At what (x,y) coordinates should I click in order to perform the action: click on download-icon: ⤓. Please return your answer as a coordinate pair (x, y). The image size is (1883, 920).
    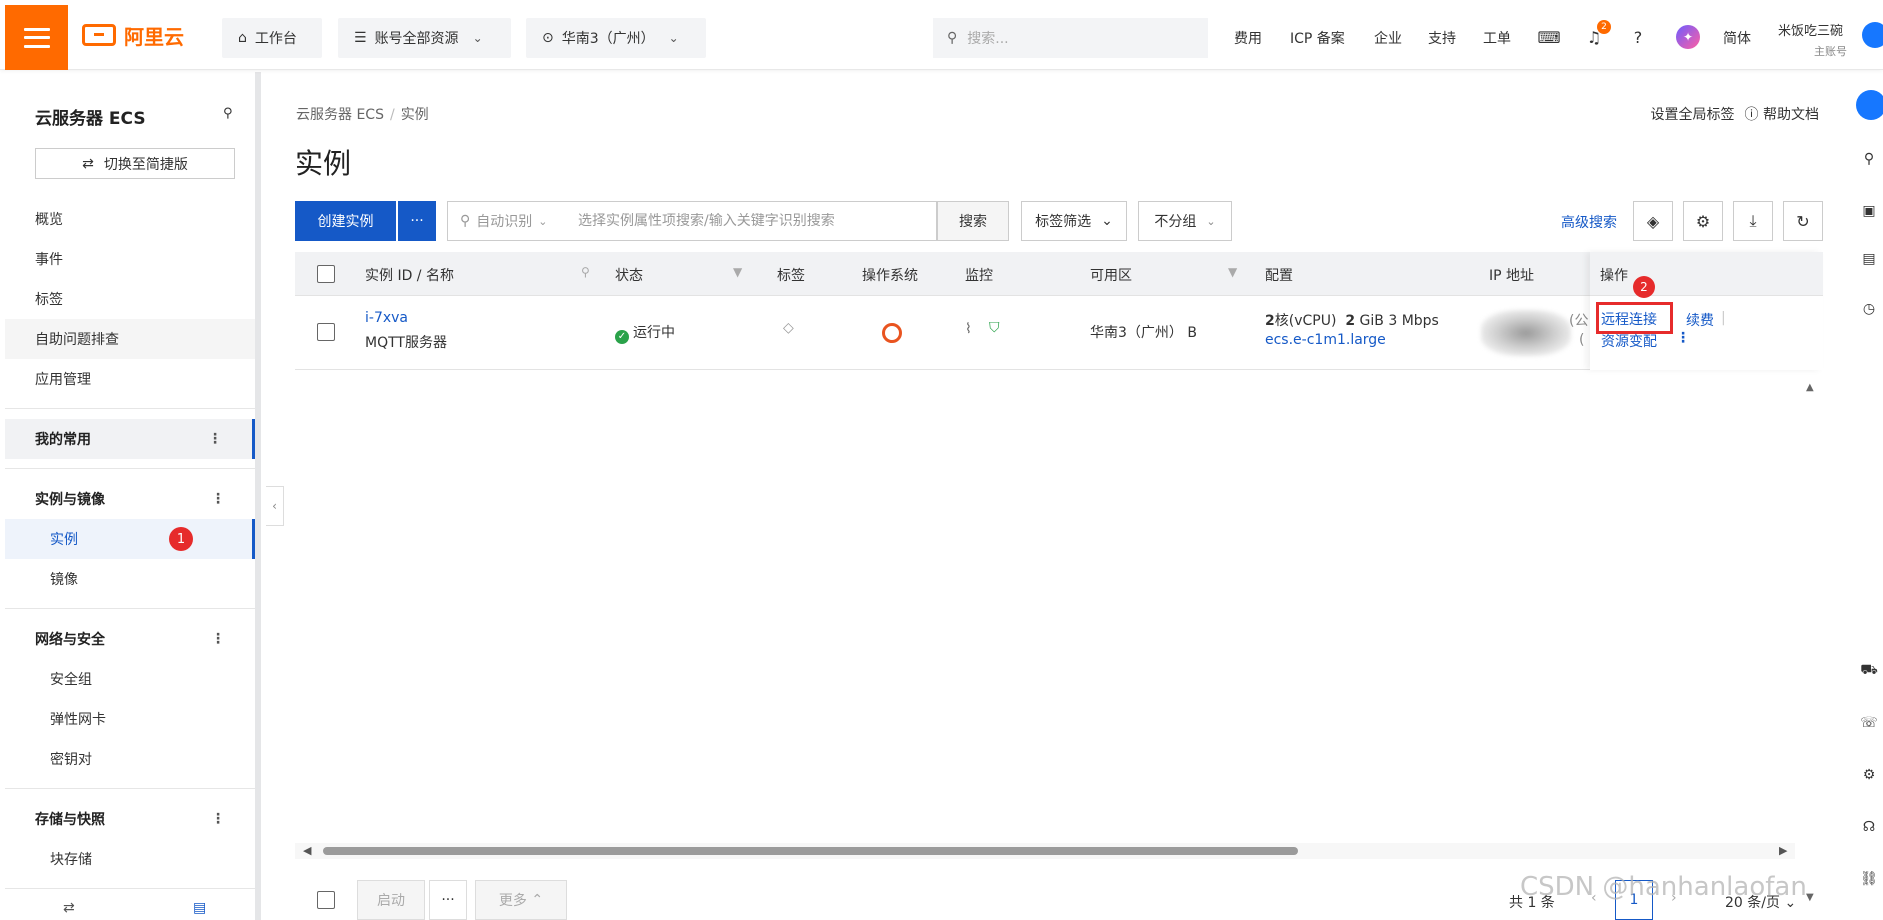
    Looking at the image, I should click on (1753, 221).